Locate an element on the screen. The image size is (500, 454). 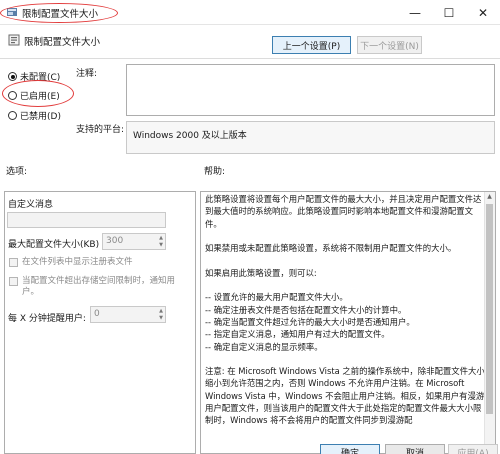
policy-setting-icon is located at coordinates (14, 40).